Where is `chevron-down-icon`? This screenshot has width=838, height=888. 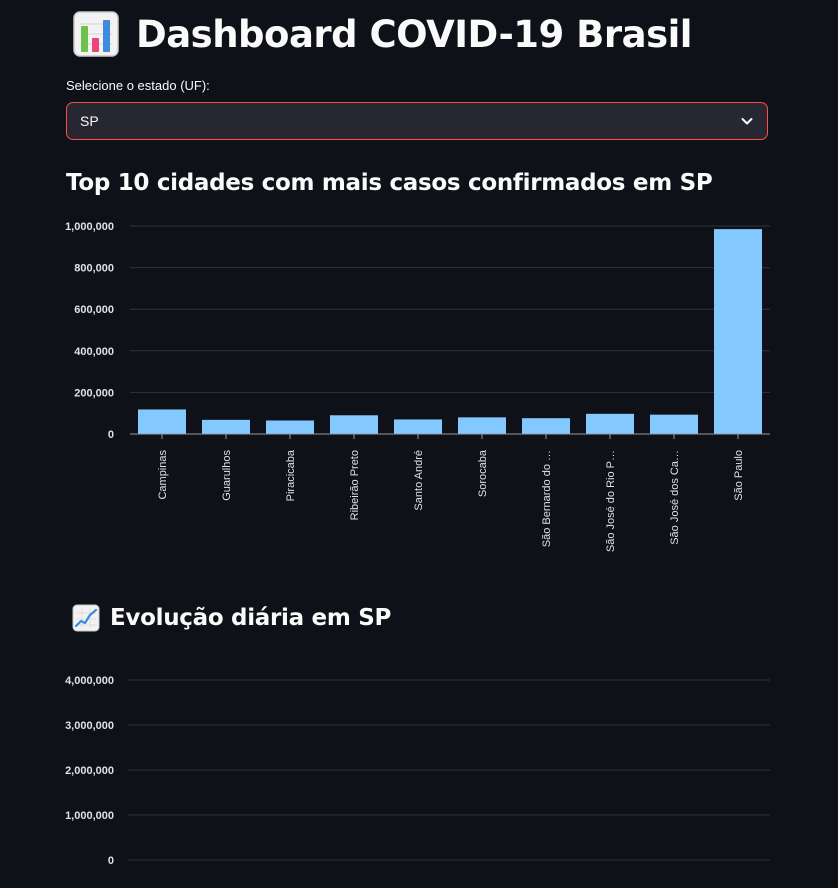 chevron-down-icon is located at coordinates (747, 121).